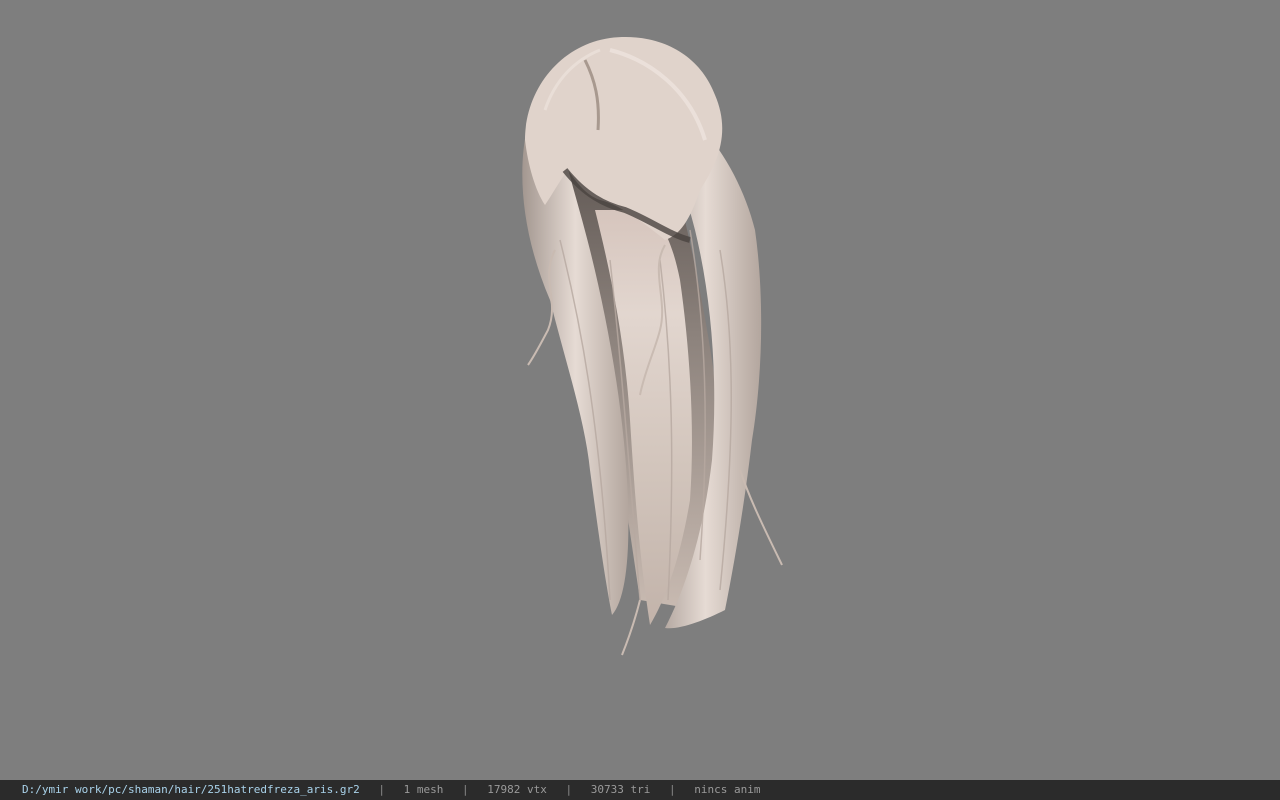  I want to click on vertex-count: 17982 vtx, so click(517, 789).